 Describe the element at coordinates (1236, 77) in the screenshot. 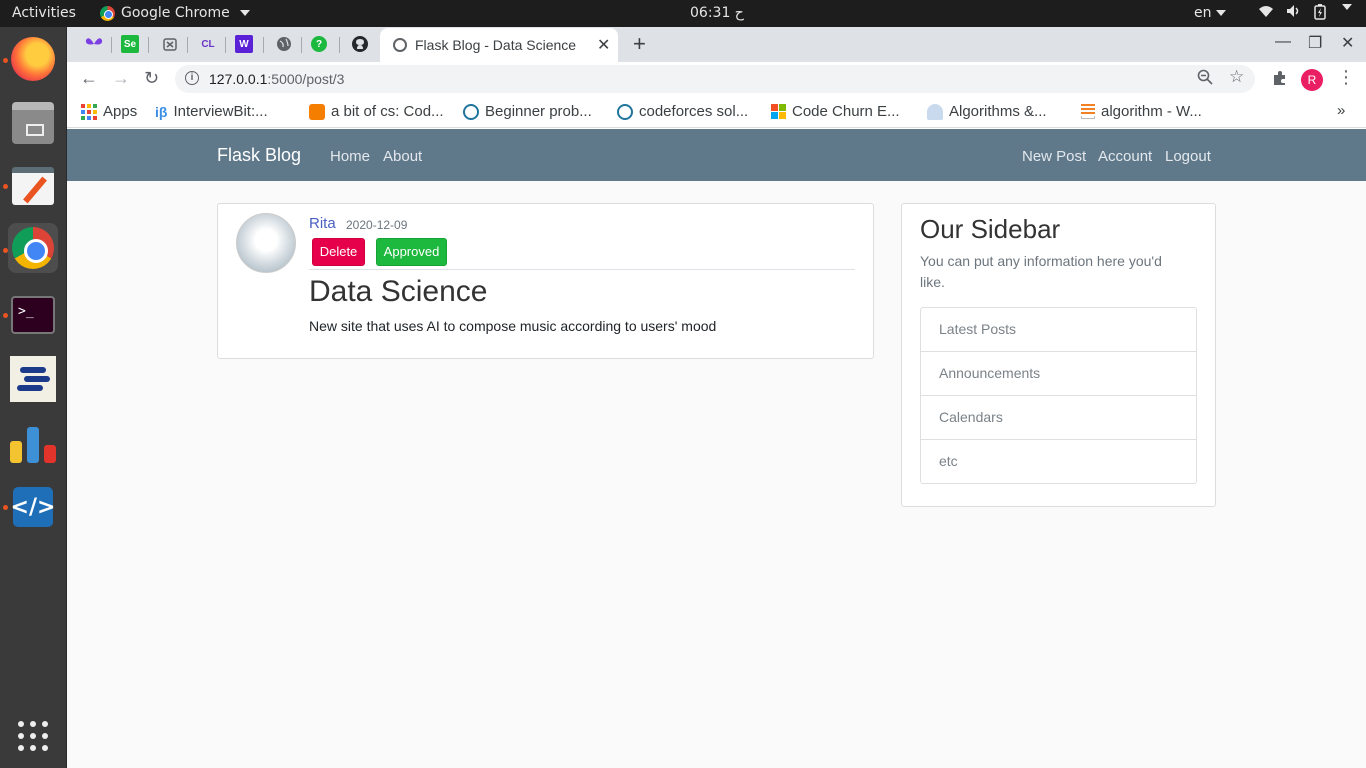

I see `bookmark-star-icon: ☆` at that location.